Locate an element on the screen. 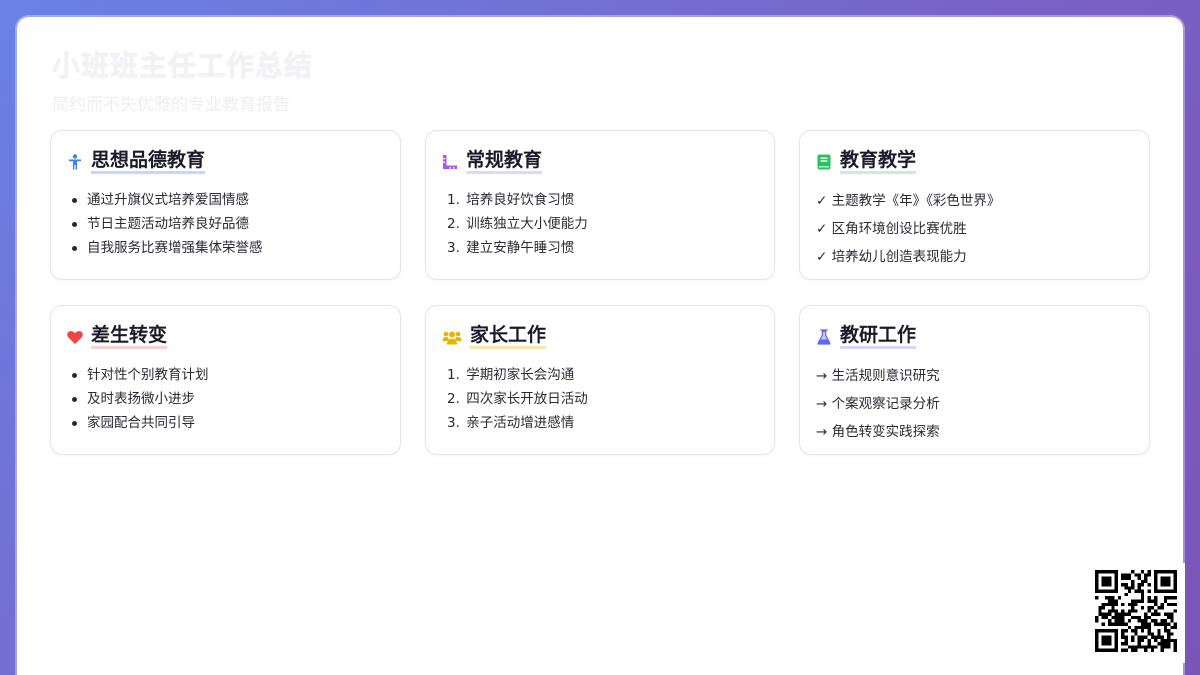  card-header: 差生转变 is located at coordinates (225, 337).